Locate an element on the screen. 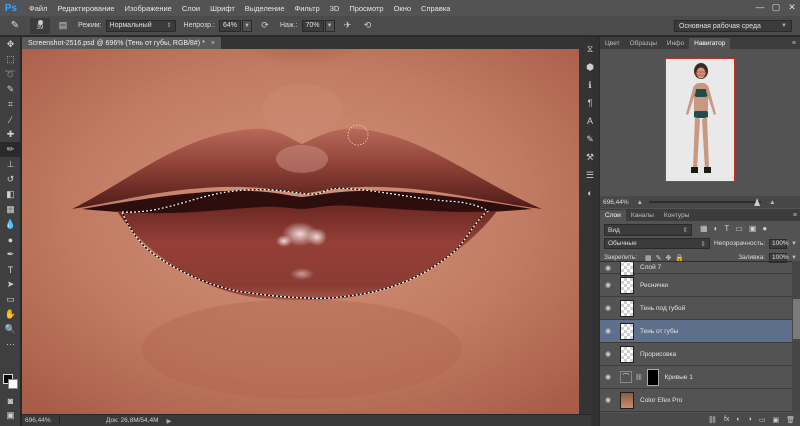  trash-icon: 🗑 is located at coordinates (790, 420).